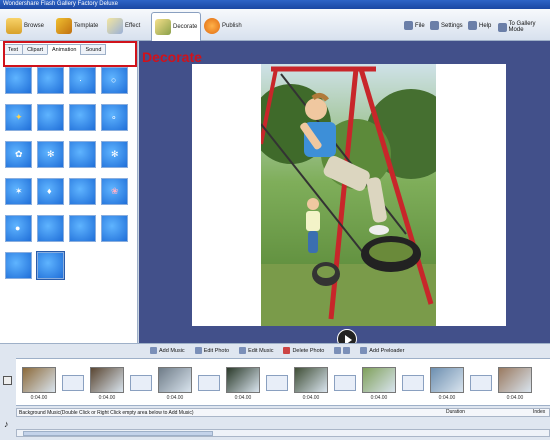  What do you see at coordinates (347, 350) in the screenshot?
I see `rotate-icon` at bounding box center [347, 350].